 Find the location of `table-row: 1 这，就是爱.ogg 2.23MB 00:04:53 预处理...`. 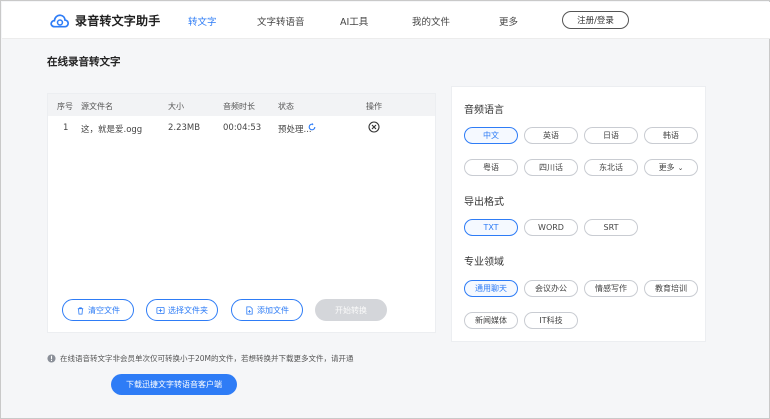

table-row: 1 这，就是爱.ogg 2.23MB 00:04:53 预处理... is located at coordinates (241, 128).